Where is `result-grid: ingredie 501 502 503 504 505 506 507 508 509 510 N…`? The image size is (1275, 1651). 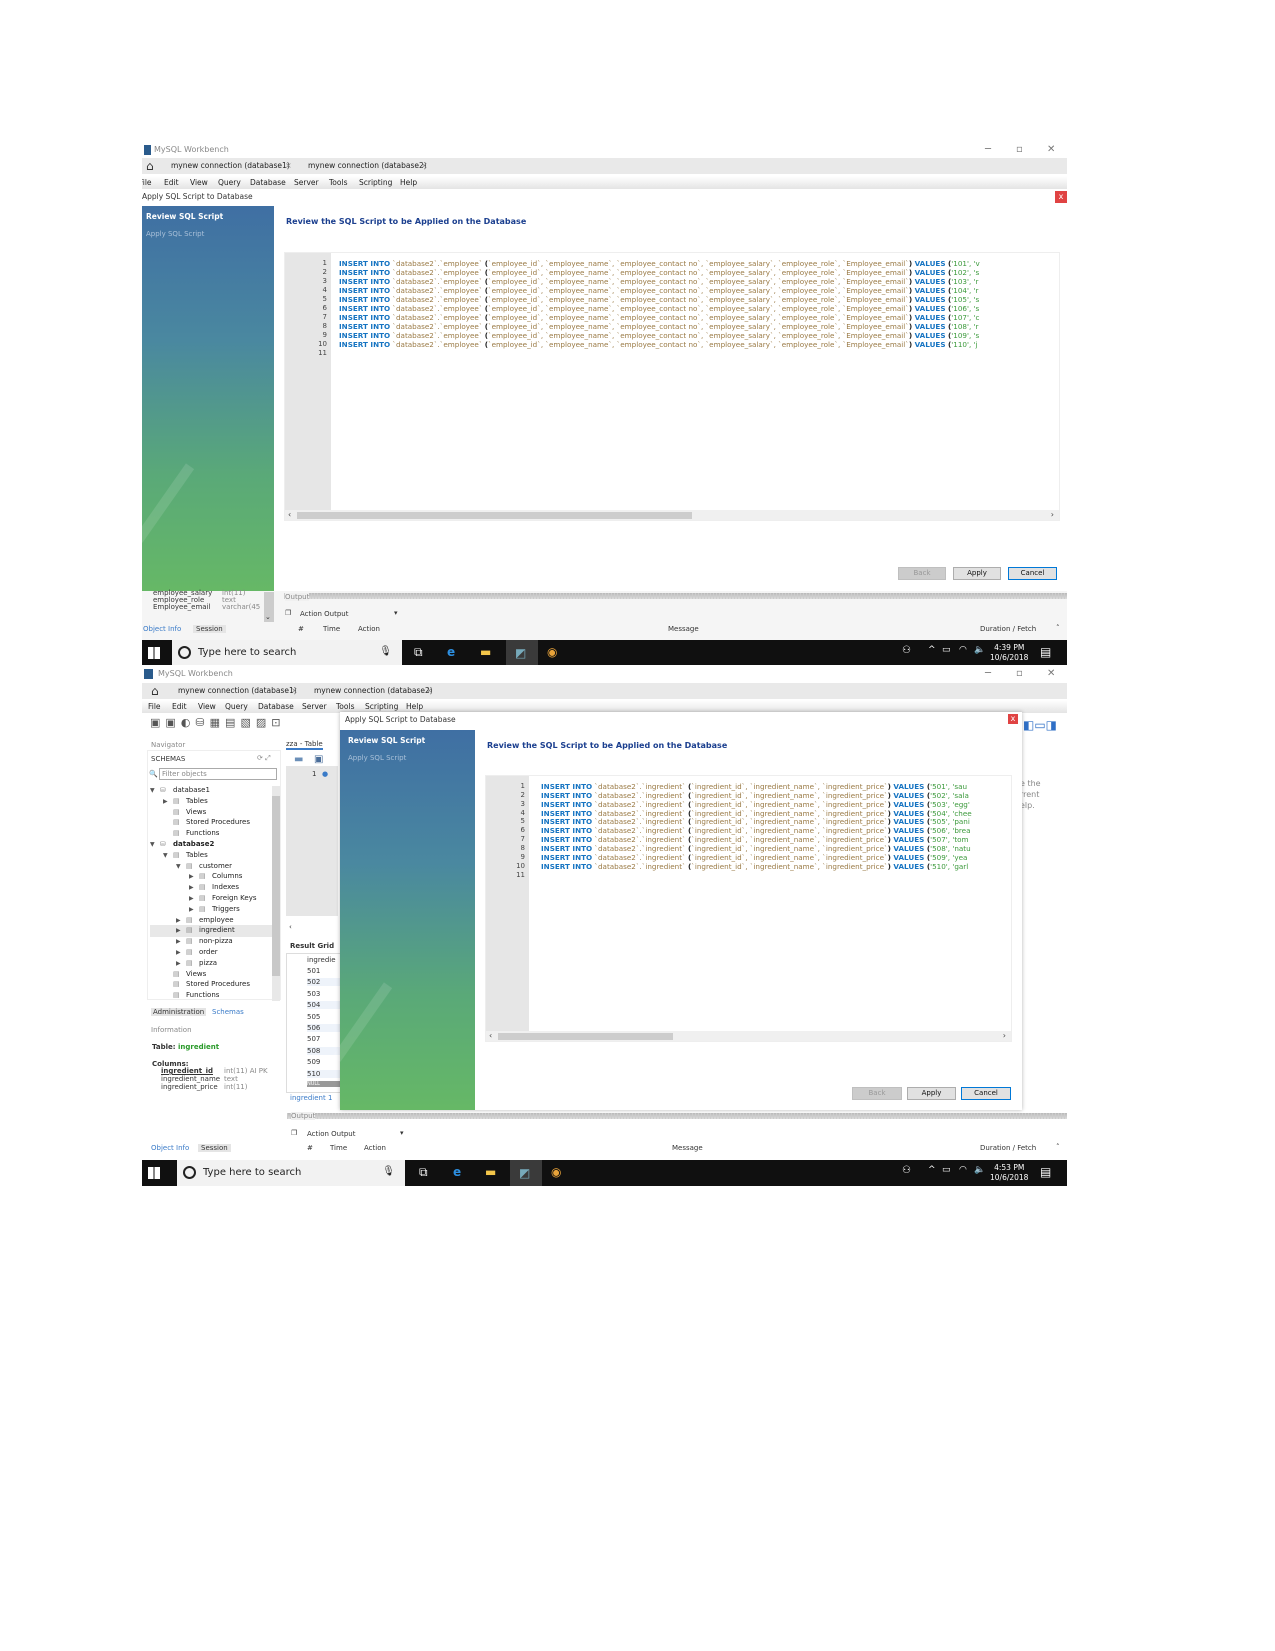 result-grid: ingredie 501 502 503 504 505 506 507 508 509 510 N… is located at coordinates (314, 1023).